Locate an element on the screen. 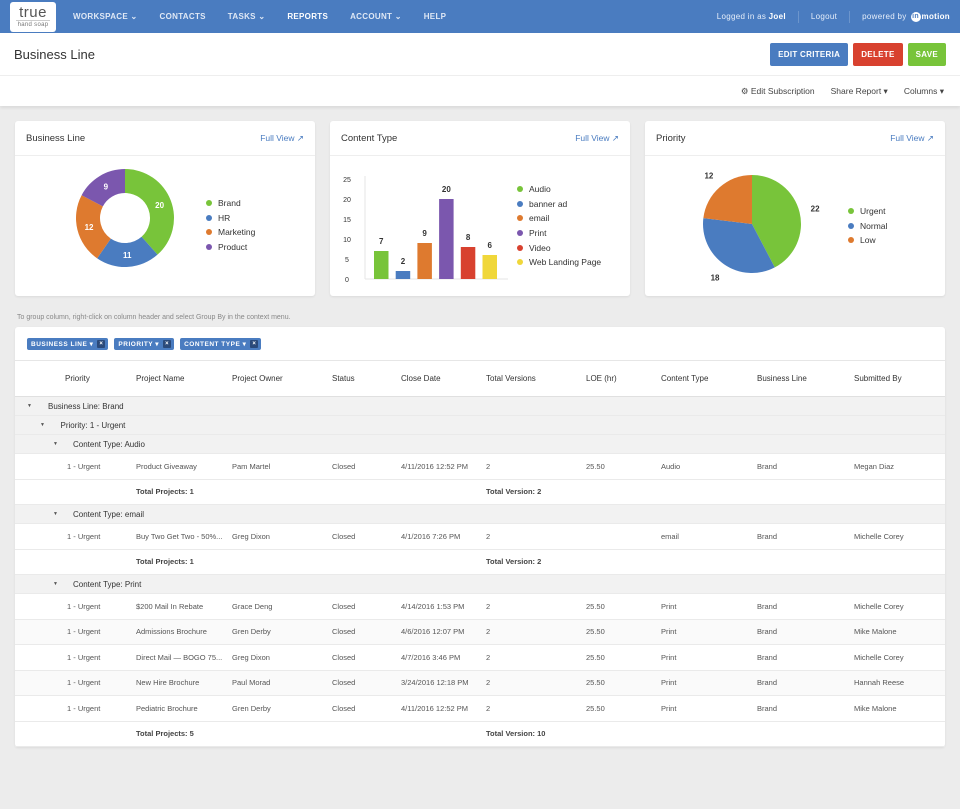 The height and width of the screenshot is (809, 960). column-header-project-owner: Project Owner is located at coordinates (257, 378).